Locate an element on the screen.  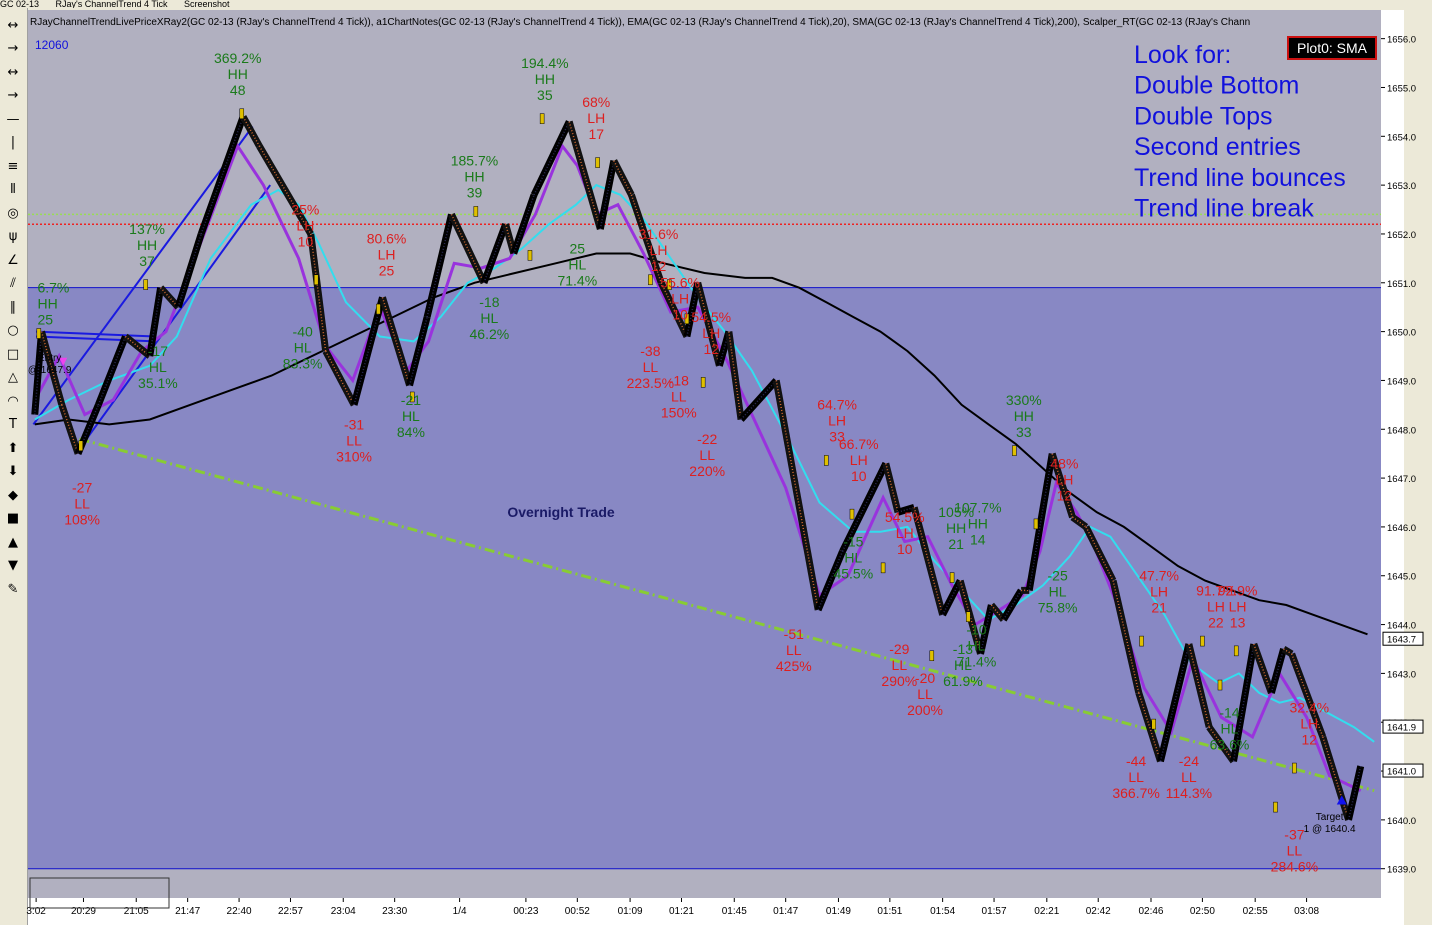
swing-annotation-line: 200% is located at coordinates (925, 710).